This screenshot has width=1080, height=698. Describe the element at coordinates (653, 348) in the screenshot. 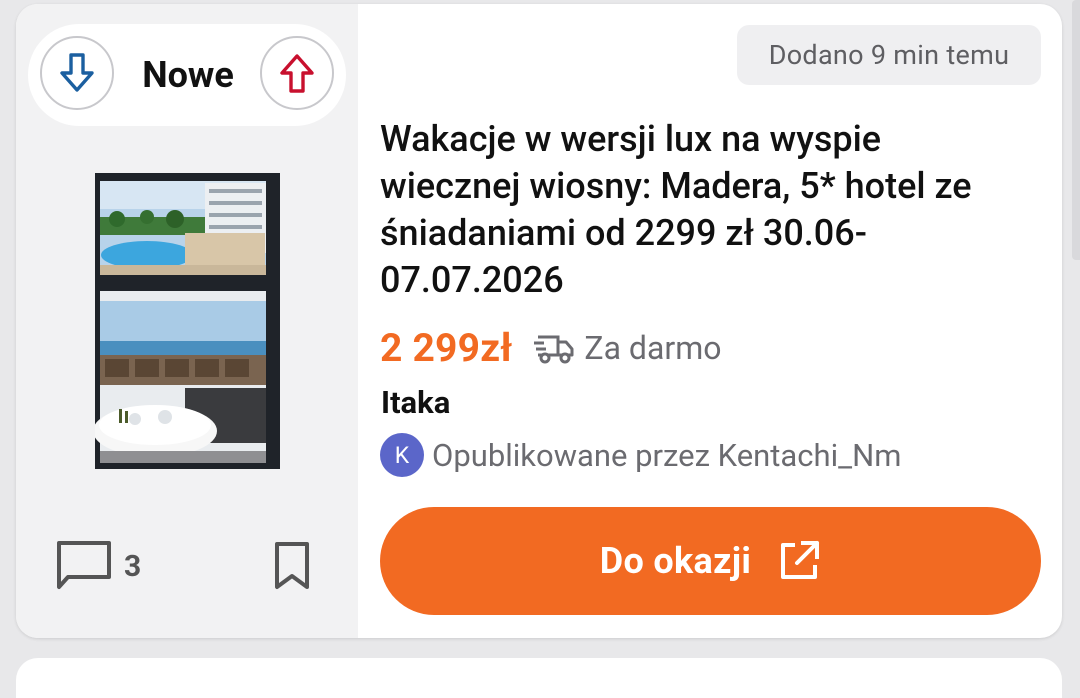

I see `shipping-label: Za darmo` at that location.